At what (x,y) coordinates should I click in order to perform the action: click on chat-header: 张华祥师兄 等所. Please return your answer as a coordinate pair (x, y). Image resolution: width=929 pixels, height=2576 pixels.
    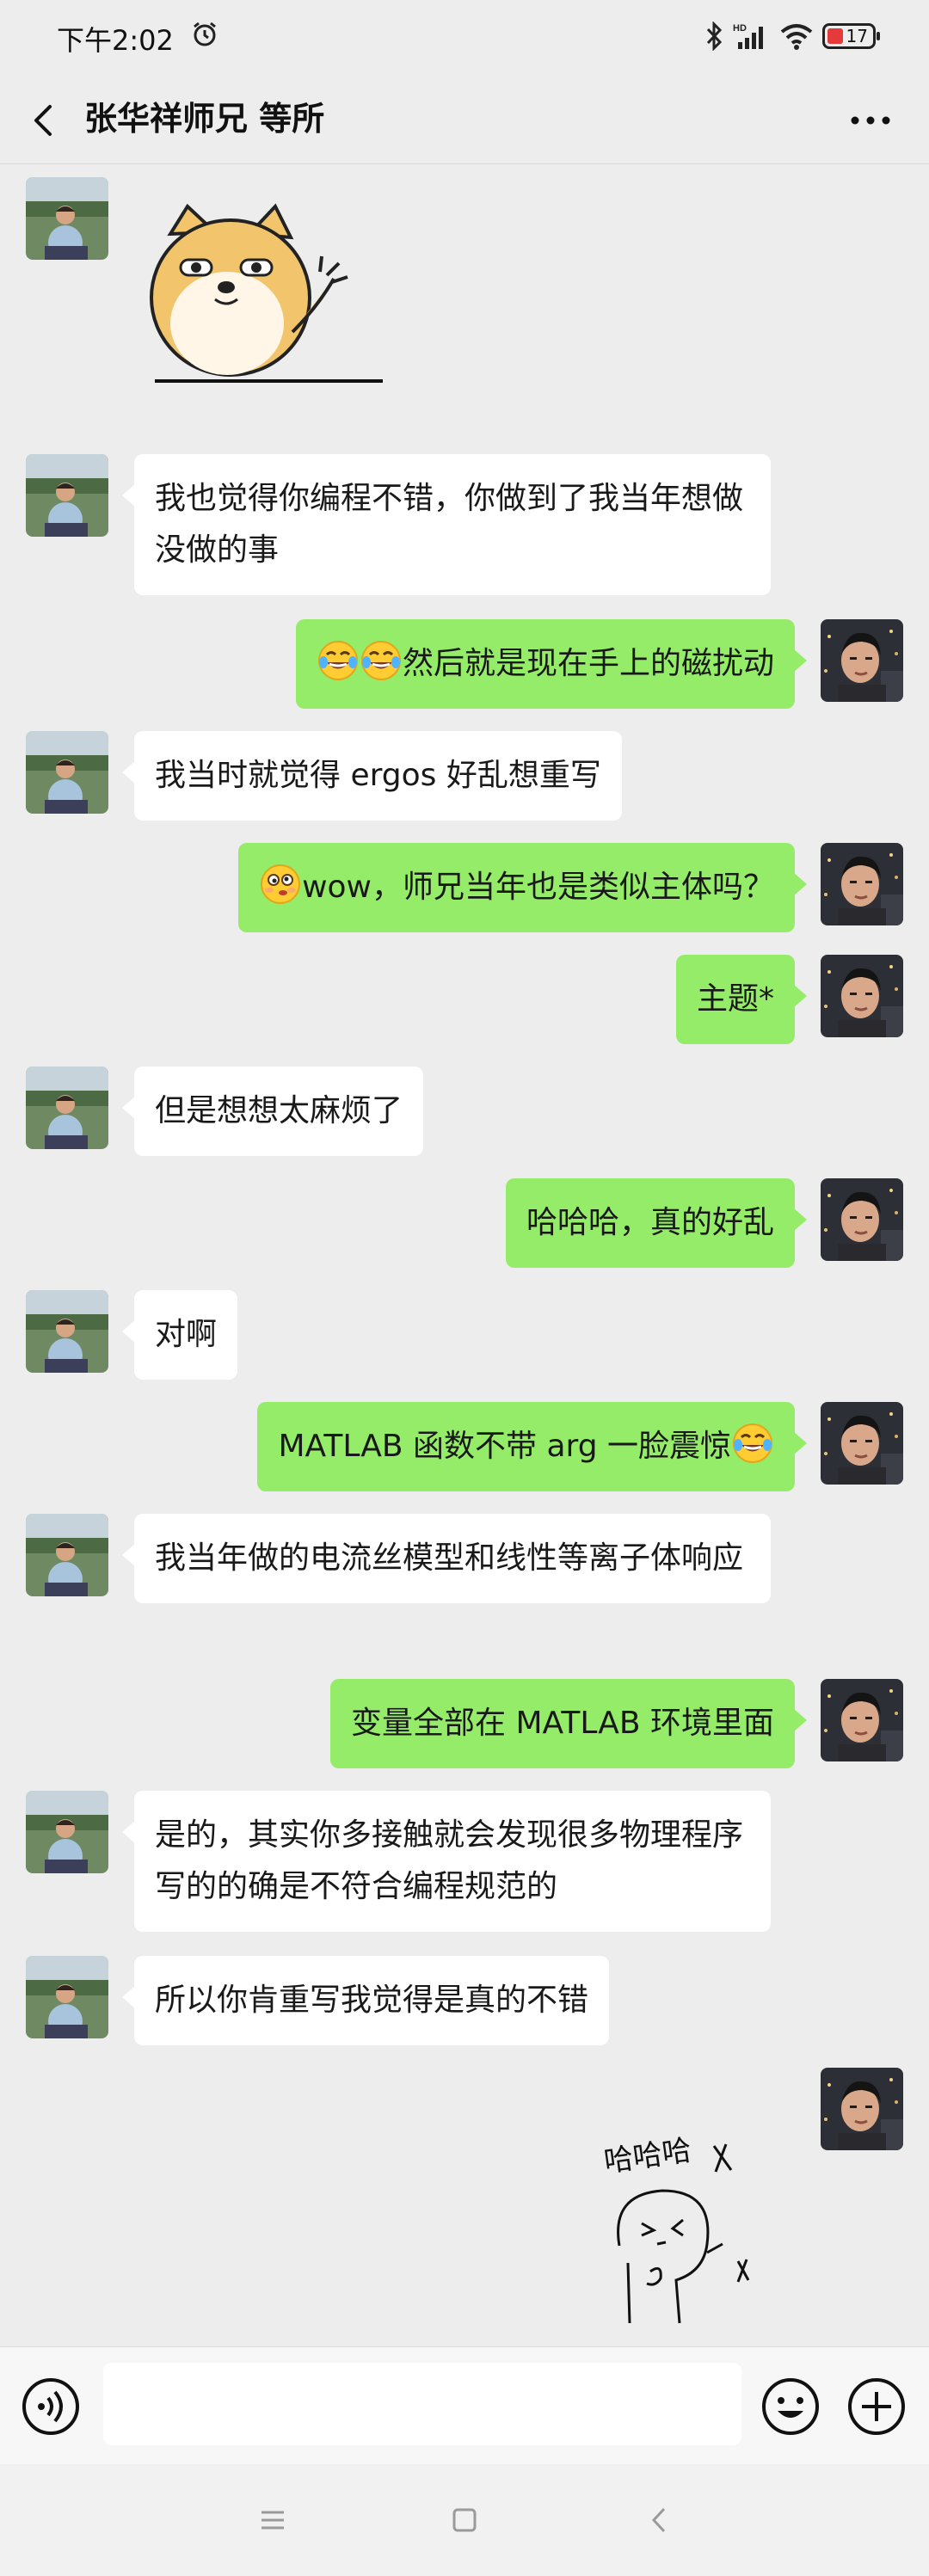
    Looking at the image, I should click on (464, 120).